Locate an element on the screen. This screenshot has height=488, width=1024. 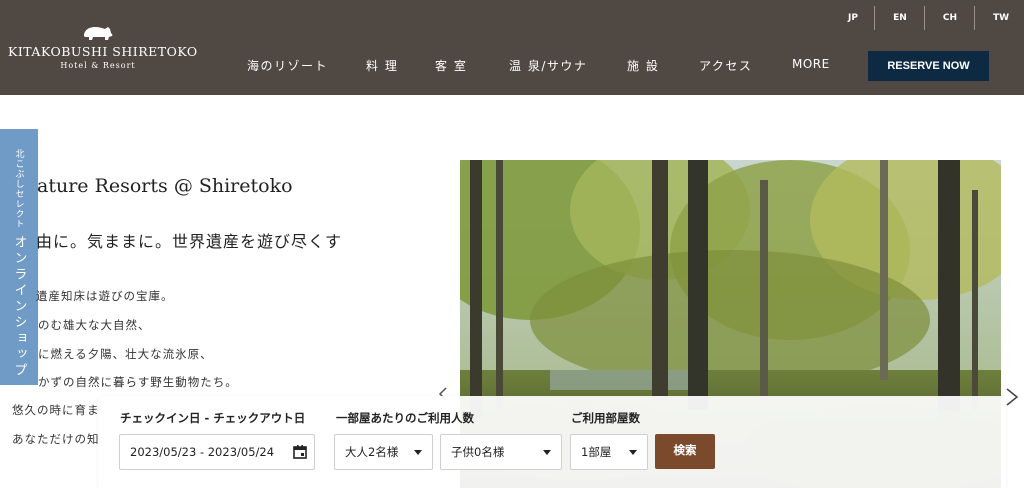
dates-label: チェックイン日 - チェックアウト日 is located at coordinates (213, 418).